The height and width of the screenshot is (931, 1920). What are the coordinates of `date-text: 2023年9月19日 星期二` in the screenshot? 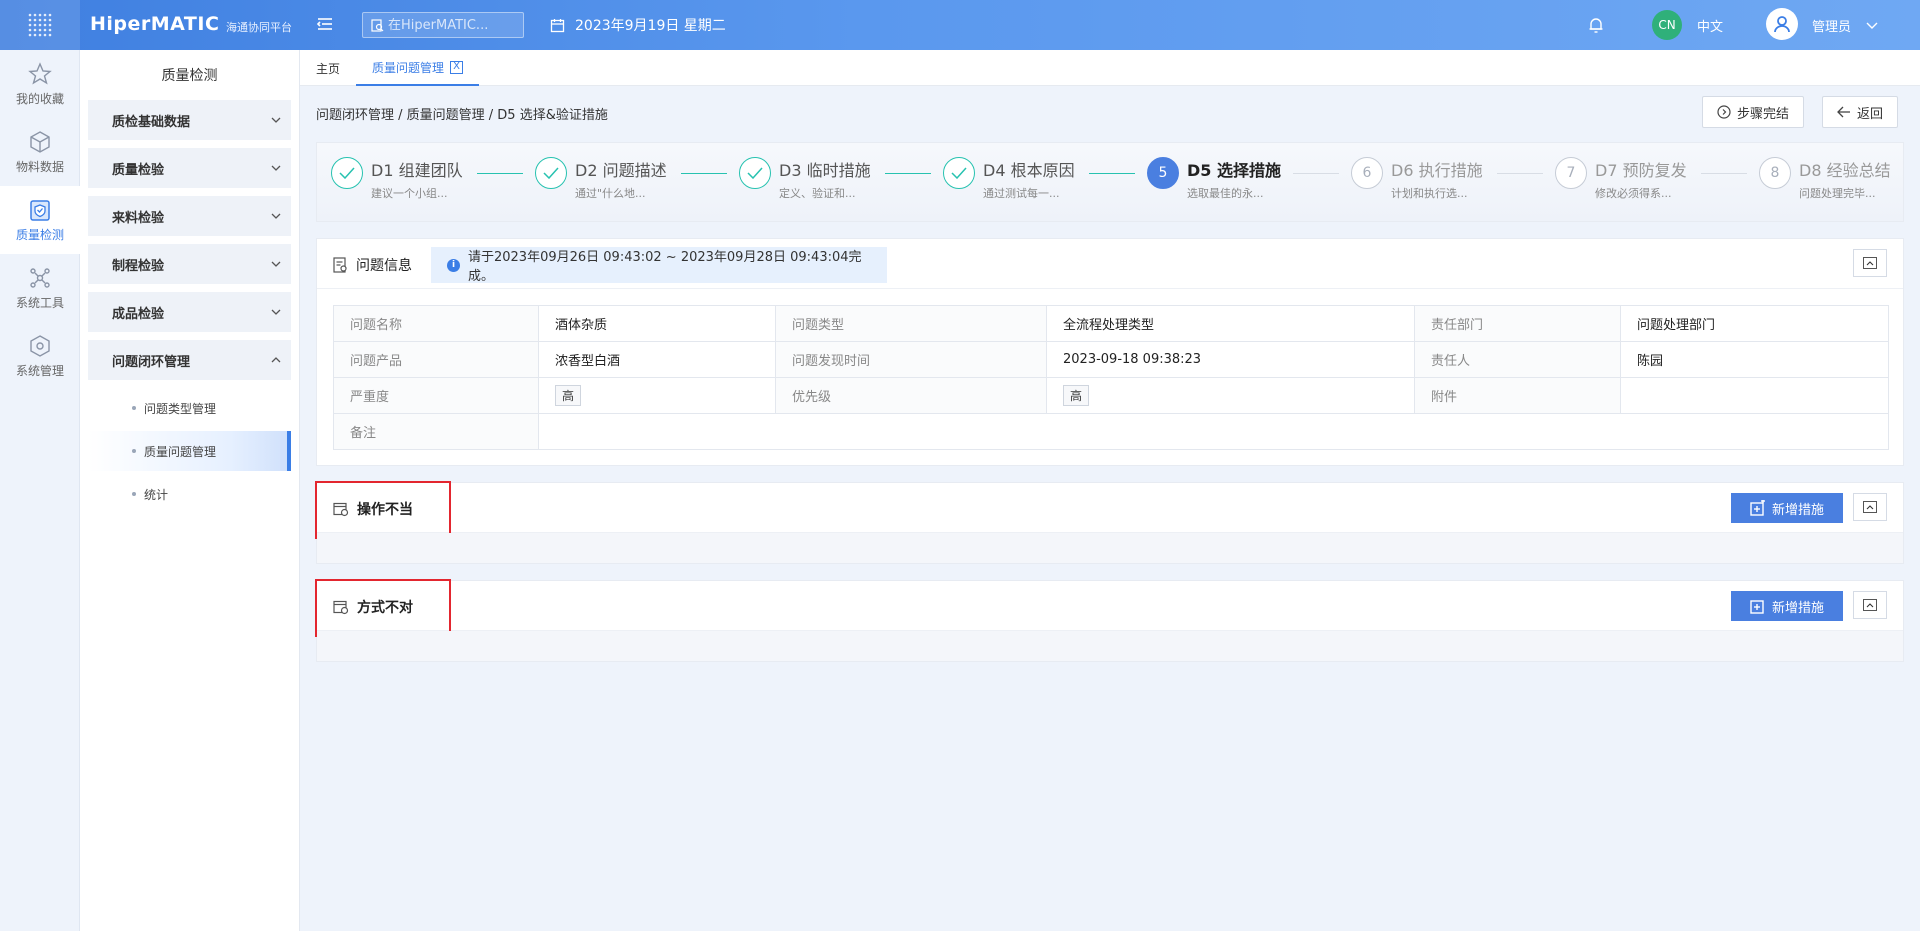 It's located at (650, 26).